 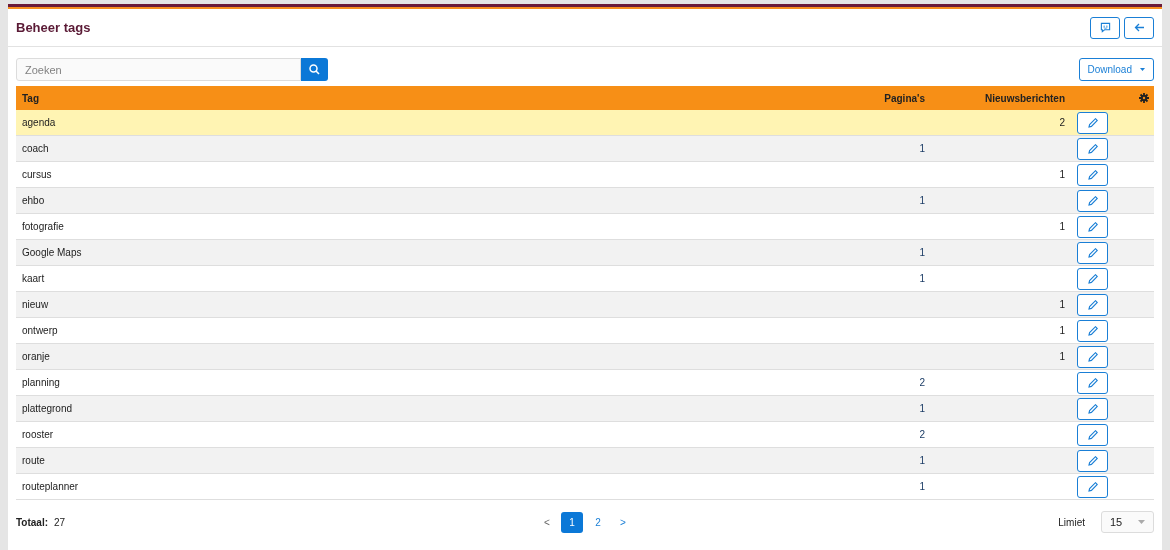 What do you see at coordinates (52, 253) in the screenshot?
I see `tag-cell-text: Google Maps` at bounding box center [52, 253].